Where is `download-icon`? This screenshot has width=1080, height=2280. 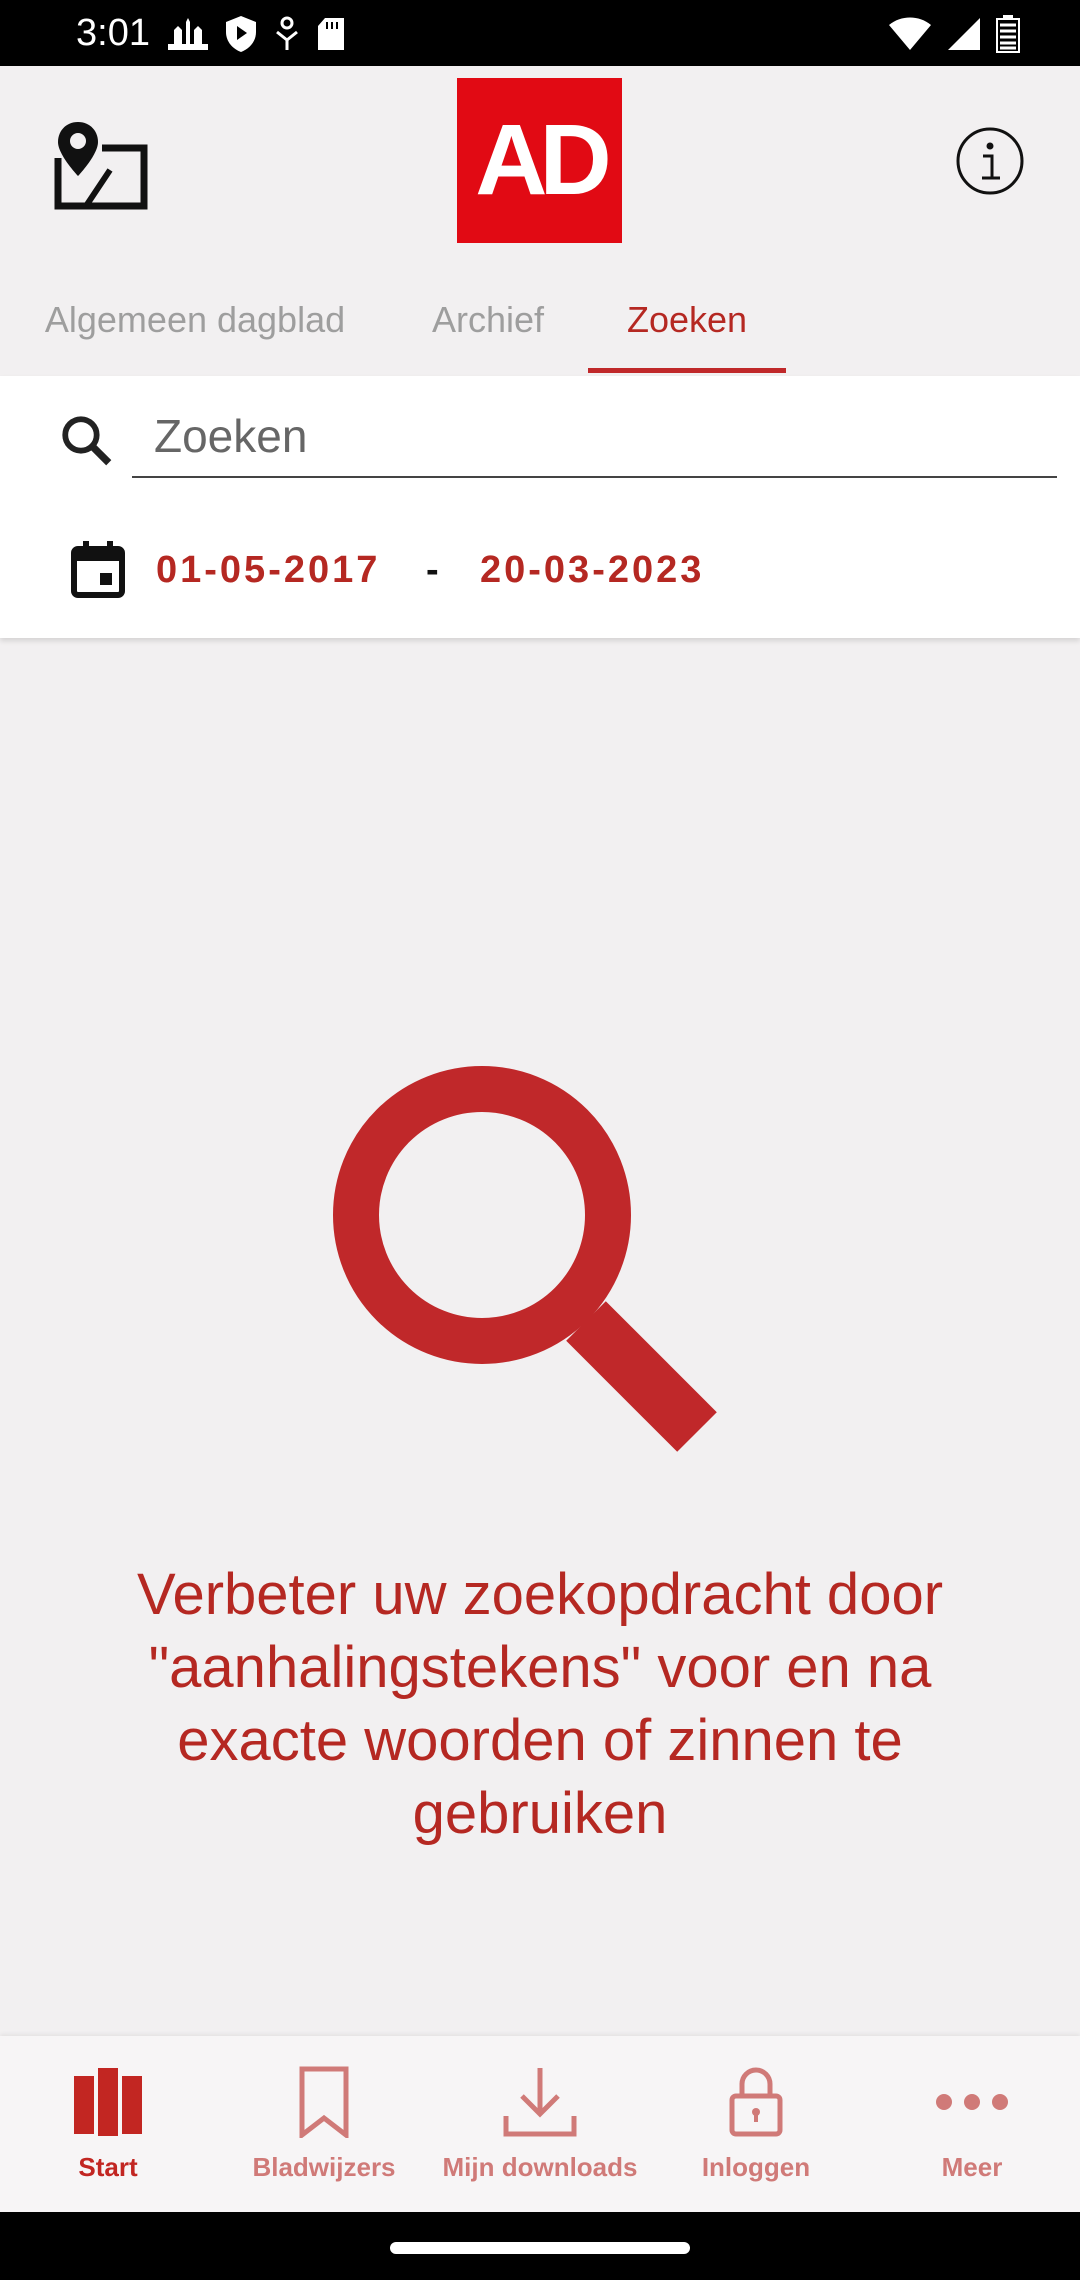 download-icon is located at coordinates (540, 2102).